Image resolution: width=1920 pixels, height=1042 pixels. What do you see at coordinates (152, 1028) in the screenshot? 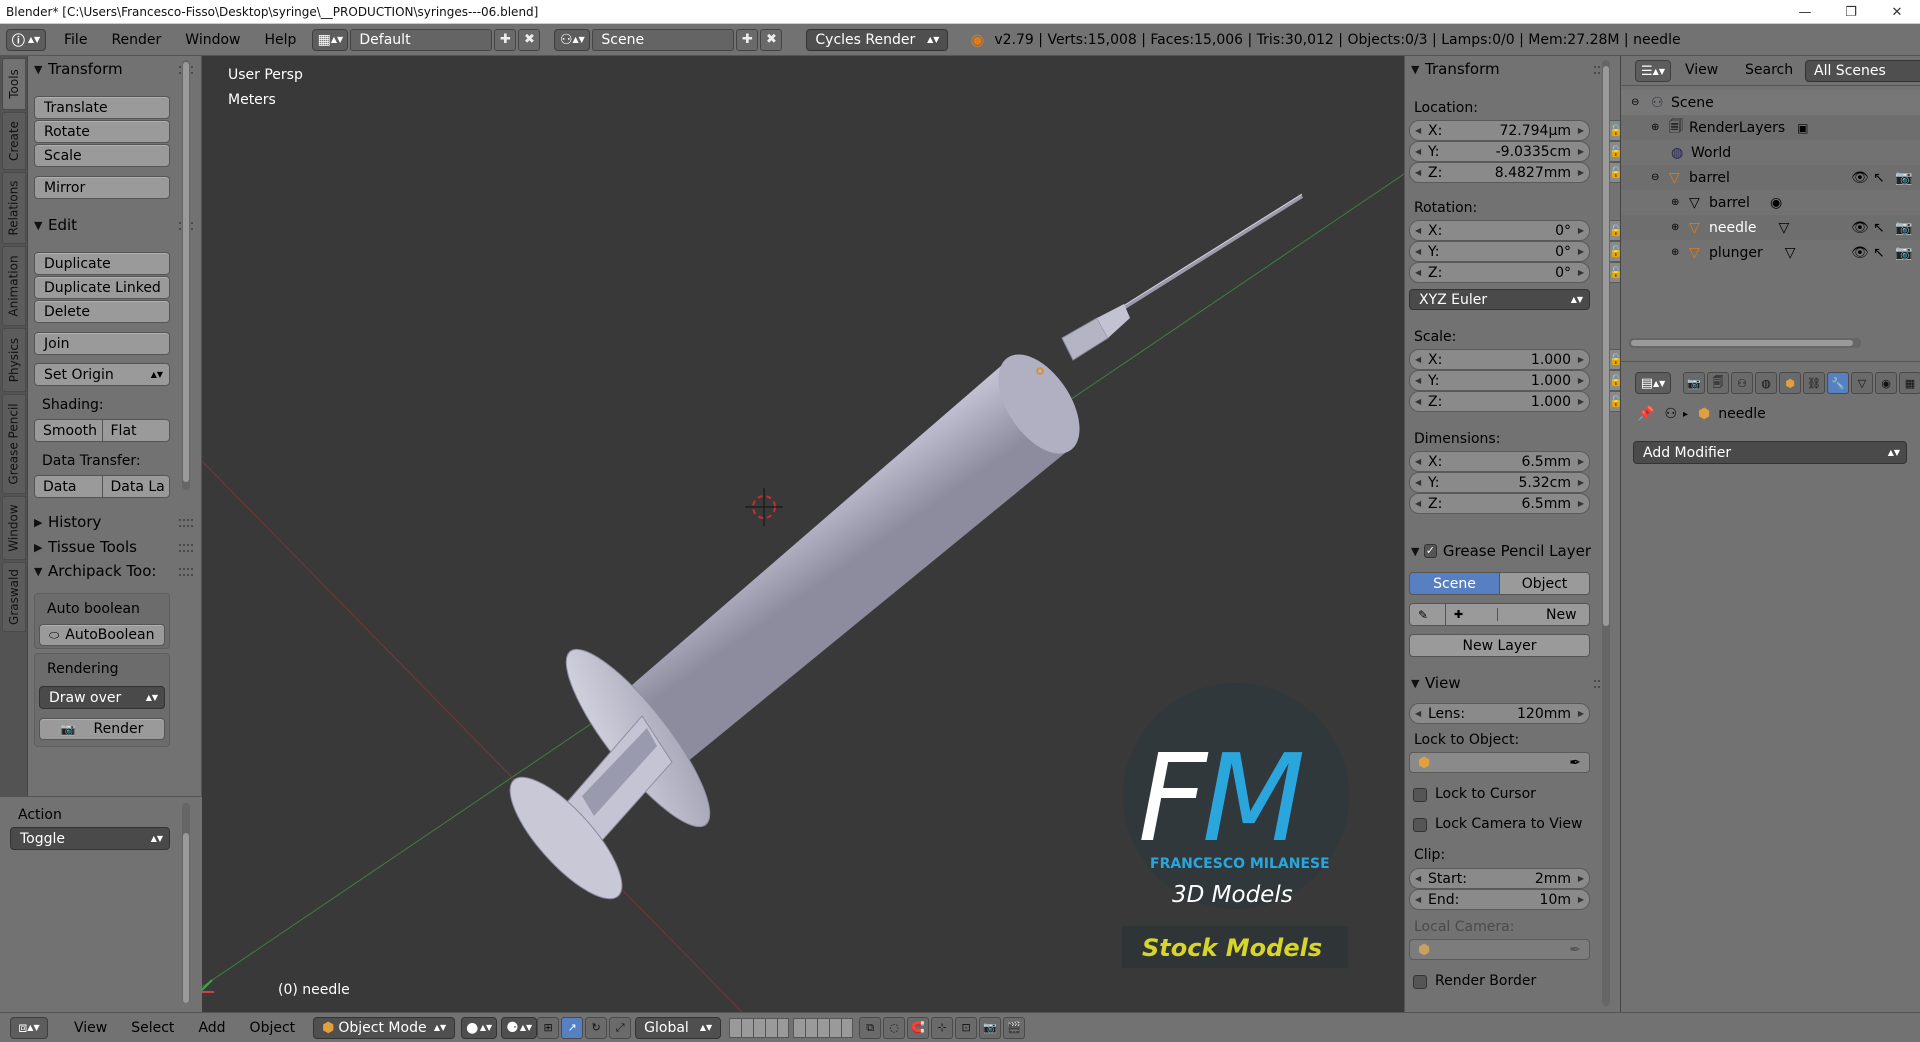
I see `menu-select: Select` at bounding box center [152, 1028].